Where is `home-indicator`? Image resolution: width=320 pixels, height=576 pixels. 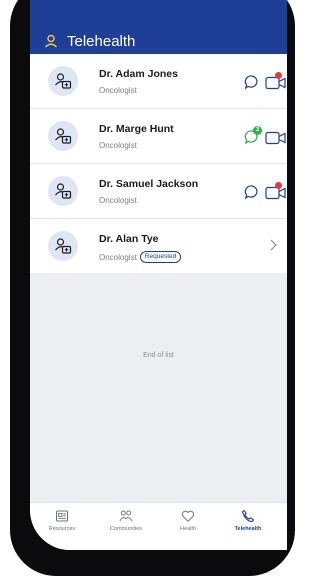 home-indicator is located at coordinates (158, 546).